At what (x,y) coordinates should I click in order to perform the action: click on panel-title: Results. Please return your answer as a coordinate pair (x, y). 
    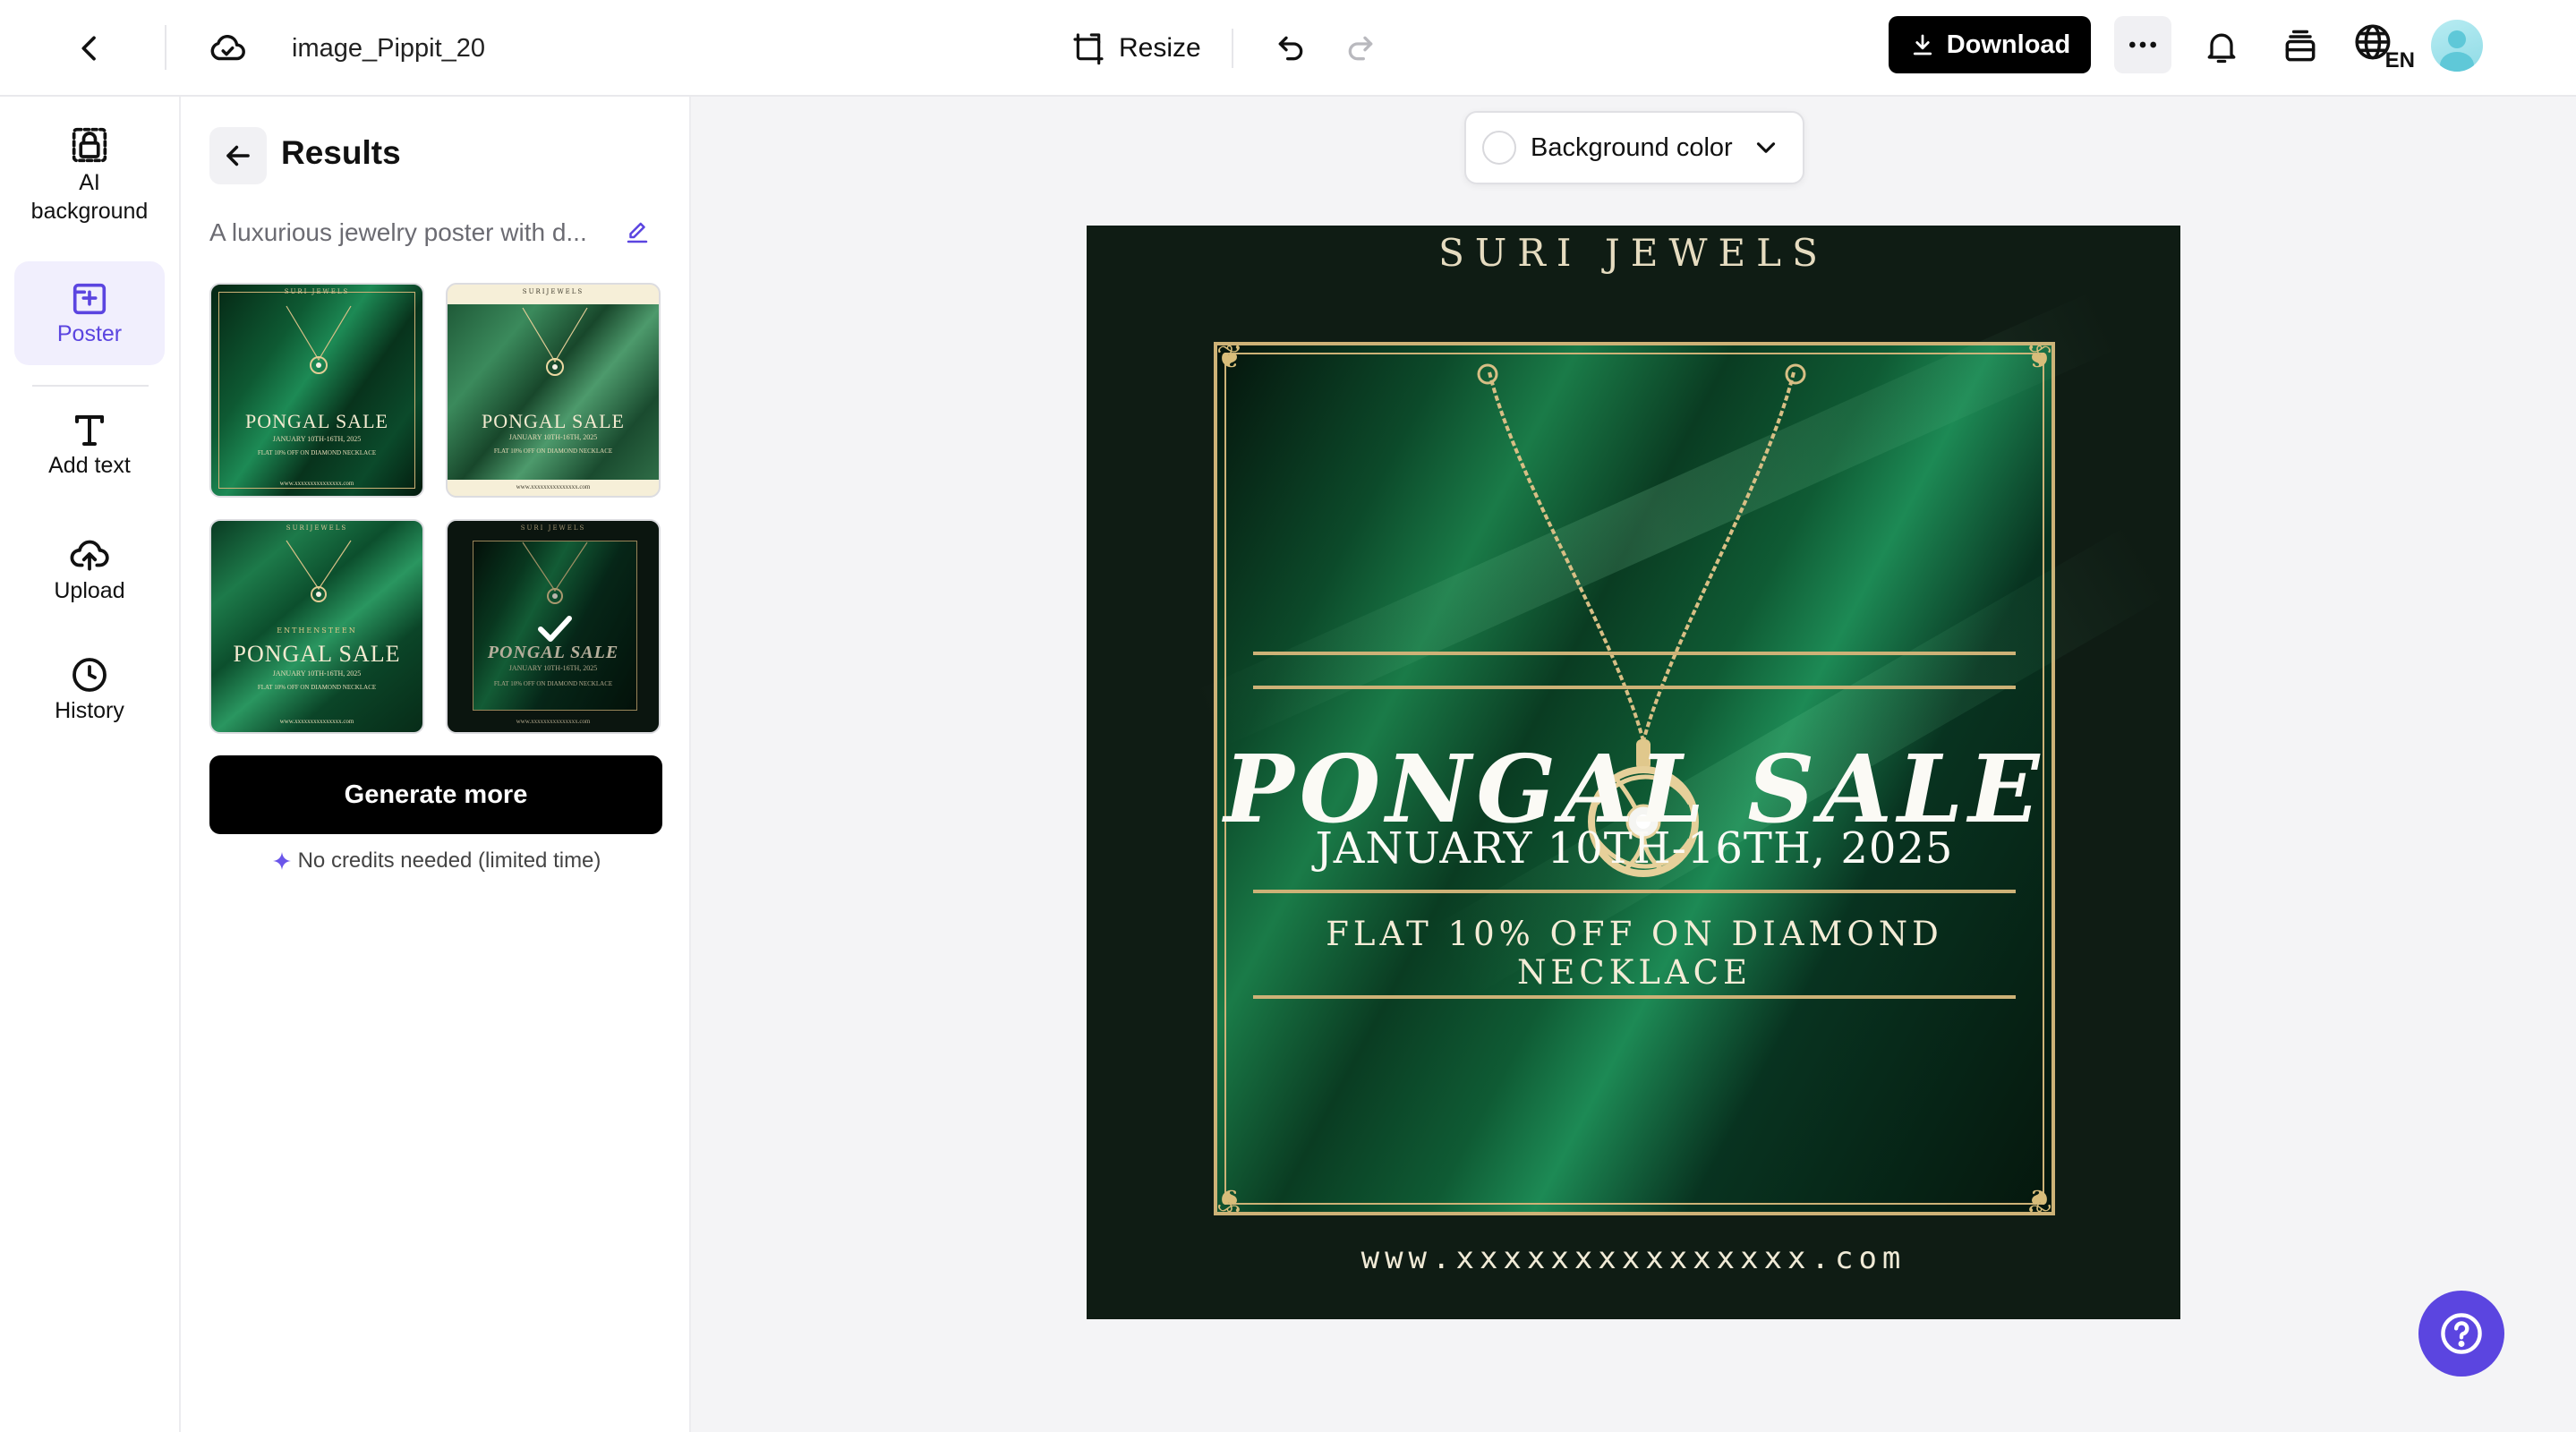
    Looking at the image, I should click on (341, 152).